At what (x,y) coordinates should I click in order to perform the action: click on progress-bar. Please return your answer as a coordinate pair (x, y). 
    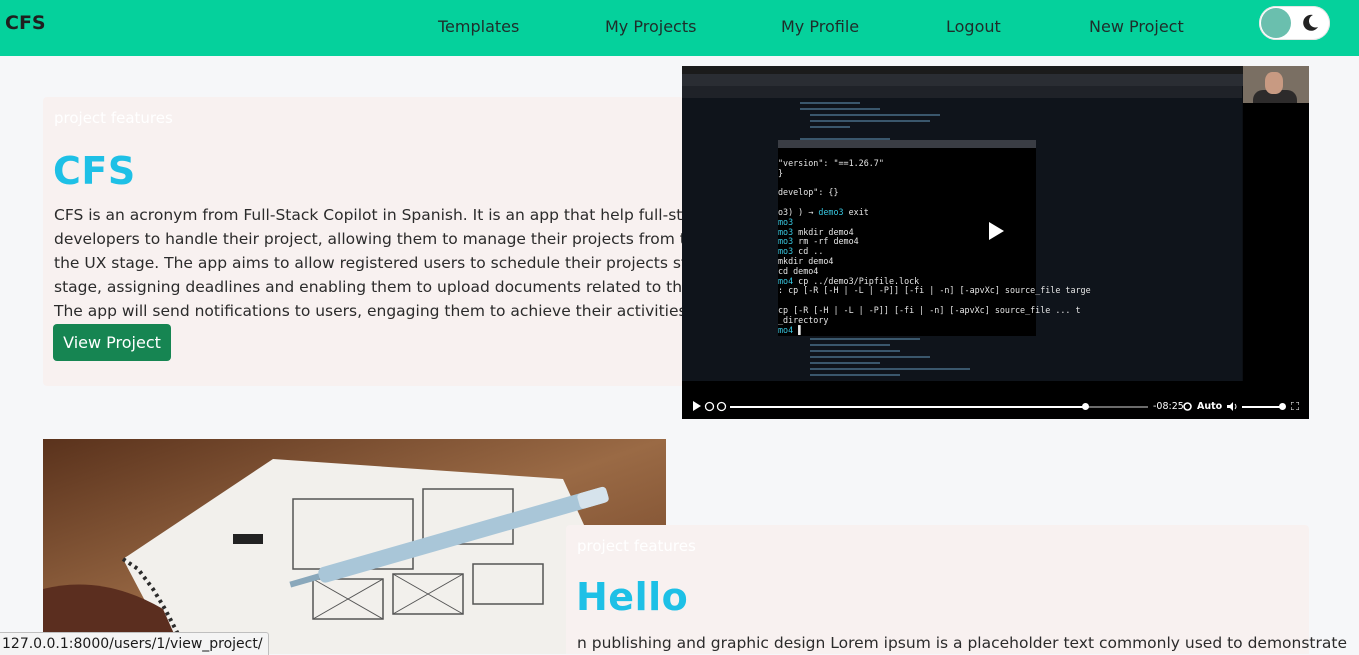
    Looking at the image, I should click on (939, 406).